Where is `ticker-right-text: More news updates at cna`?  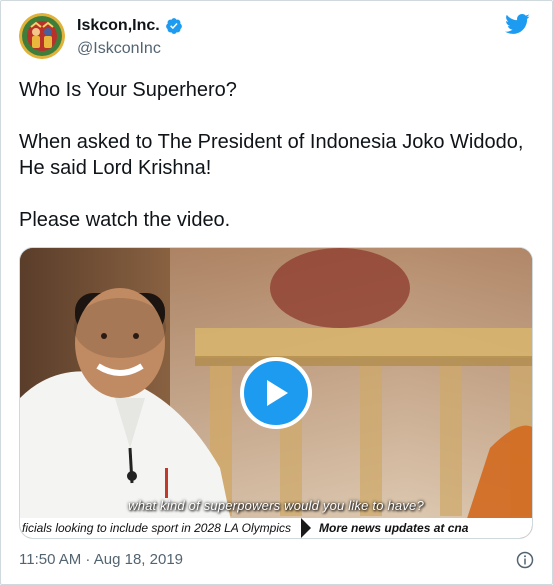
ticker-right-text: More news updates at cna is located at coordinates (394, 528).